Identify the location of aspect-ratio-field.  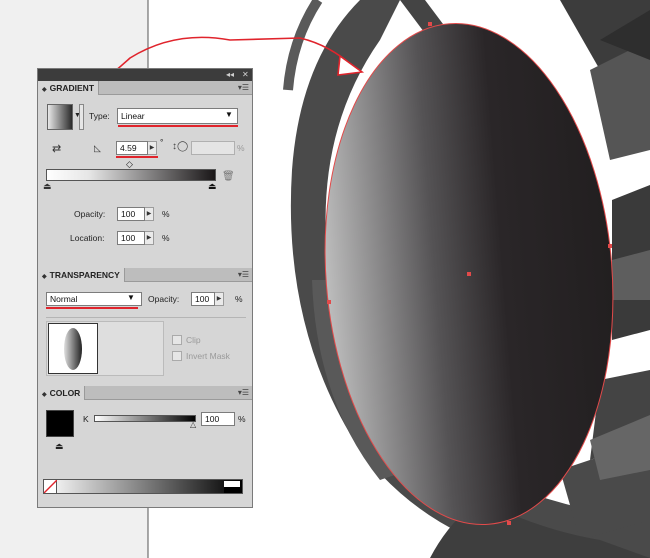
(213, 148).